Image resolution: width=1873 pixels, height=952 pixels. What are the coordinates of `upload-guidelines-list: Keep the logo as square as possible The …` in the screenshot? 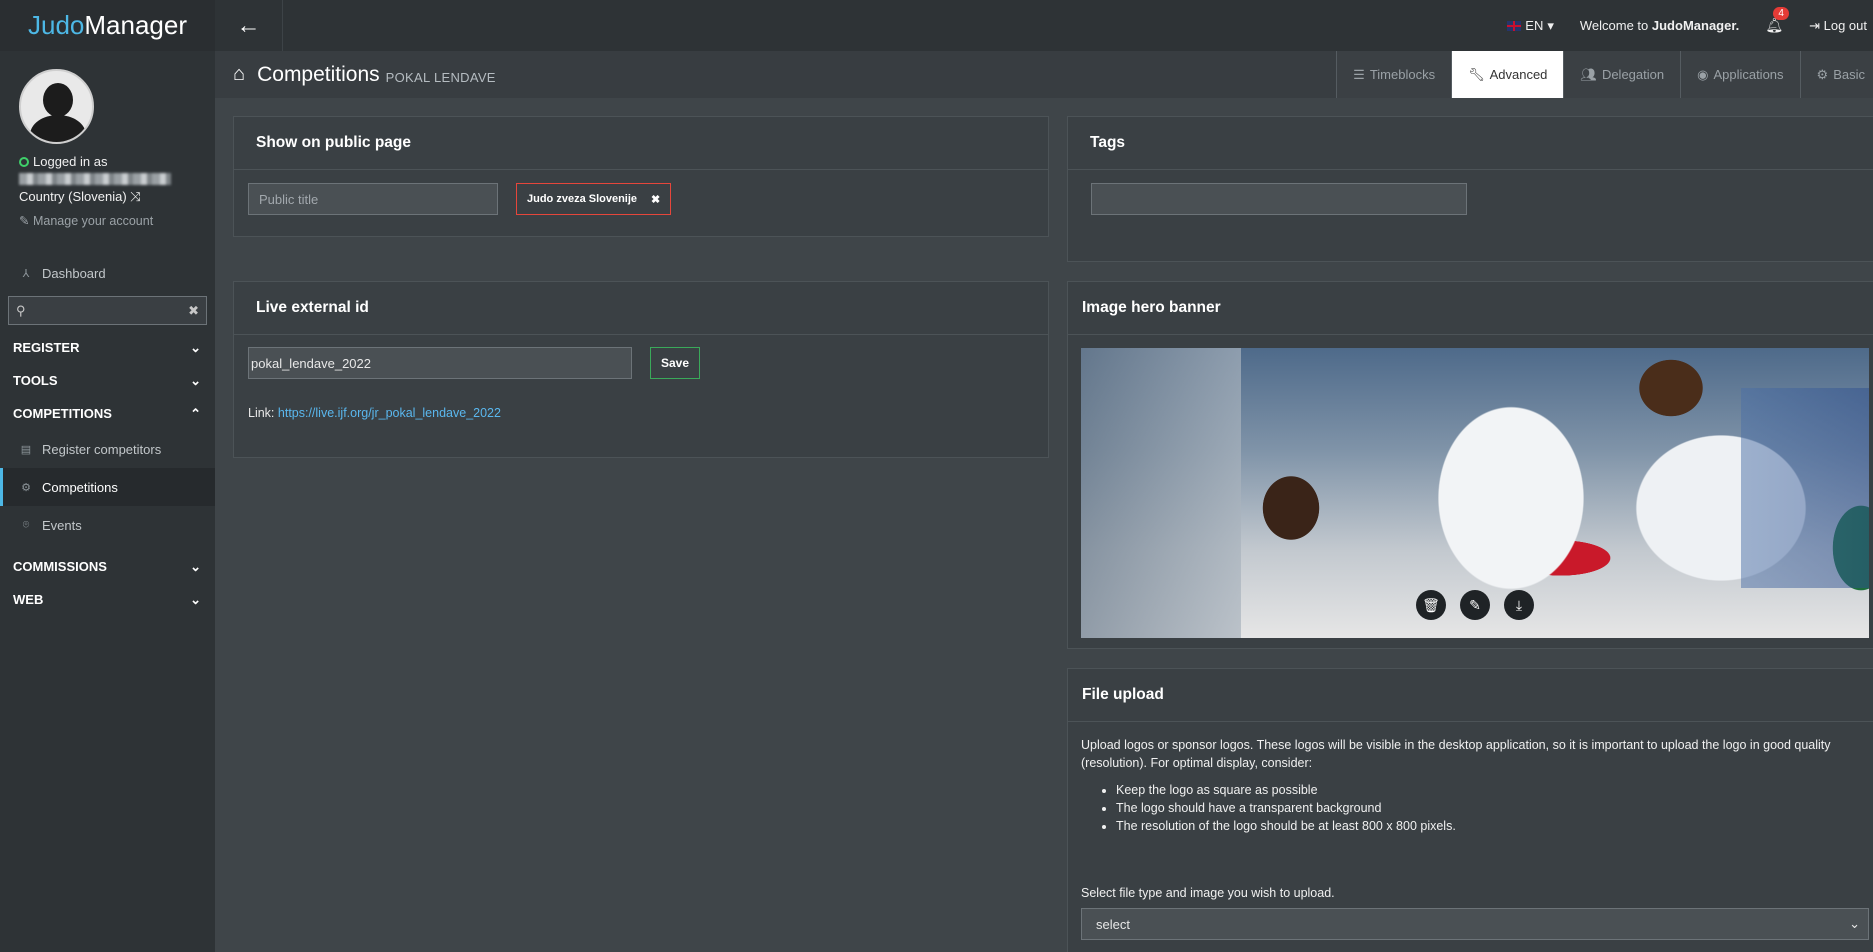 It's located at (1286, 808).